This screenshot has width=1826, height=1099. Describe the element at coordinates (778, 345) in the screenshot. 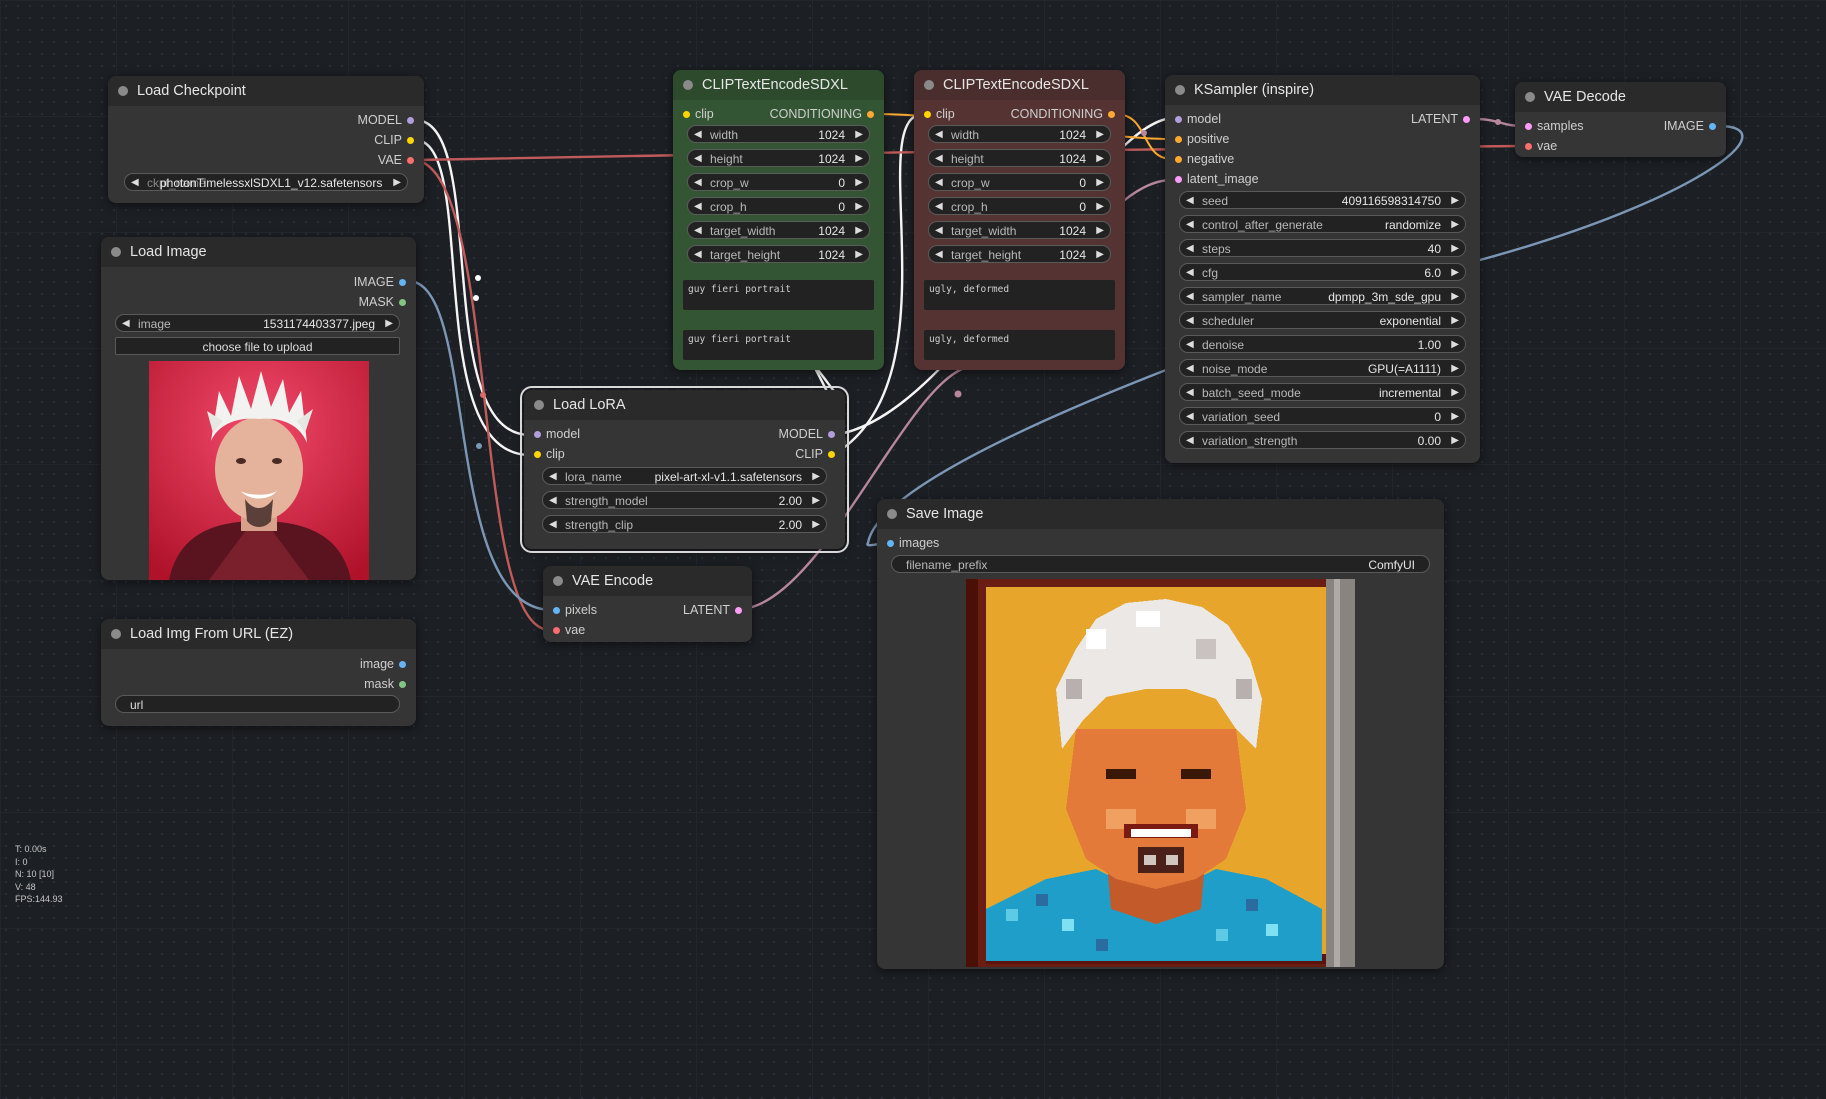

I see `text-l-textarea: guy fieri portrait` at that location.